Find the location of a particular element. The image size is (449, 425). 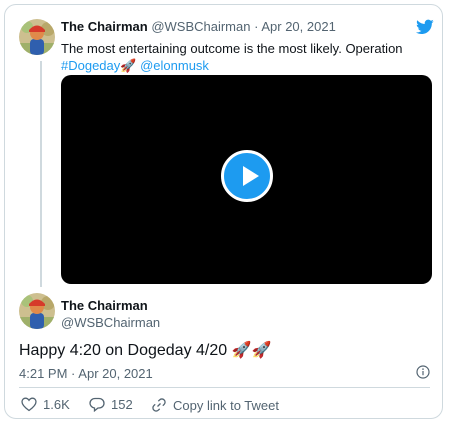

tweet-timestamp: 4:21 PM · Apr 20, 2021 is located at coordinates (86, 373).